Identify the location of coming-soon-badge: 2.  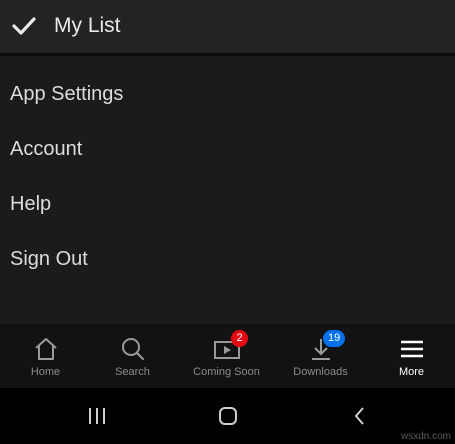
(239, 338).